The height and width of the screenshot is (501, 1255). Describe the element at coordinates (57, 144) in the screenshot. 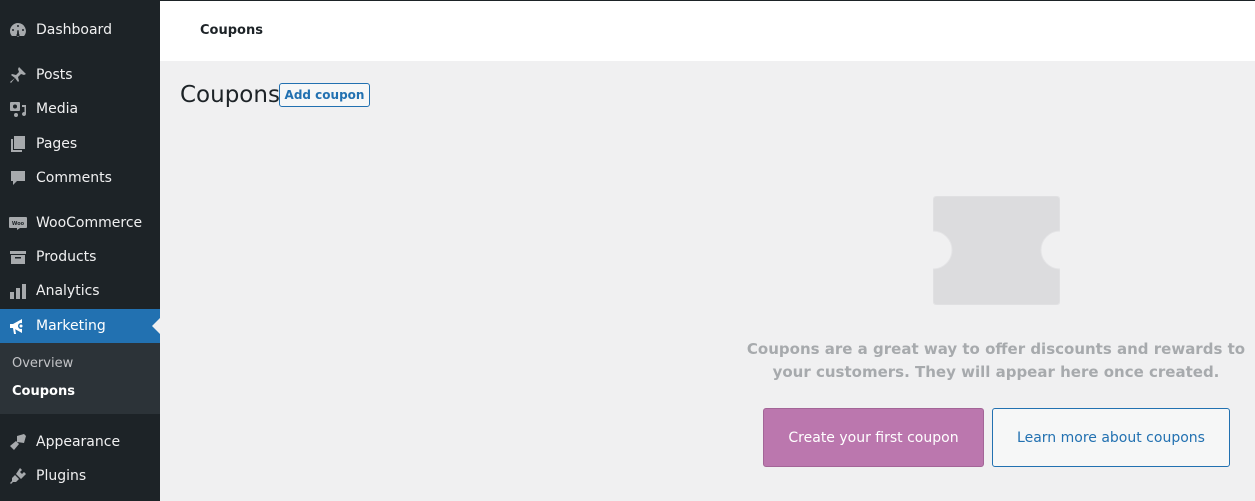

I see `sidebar-item-label: Pages` at that location.